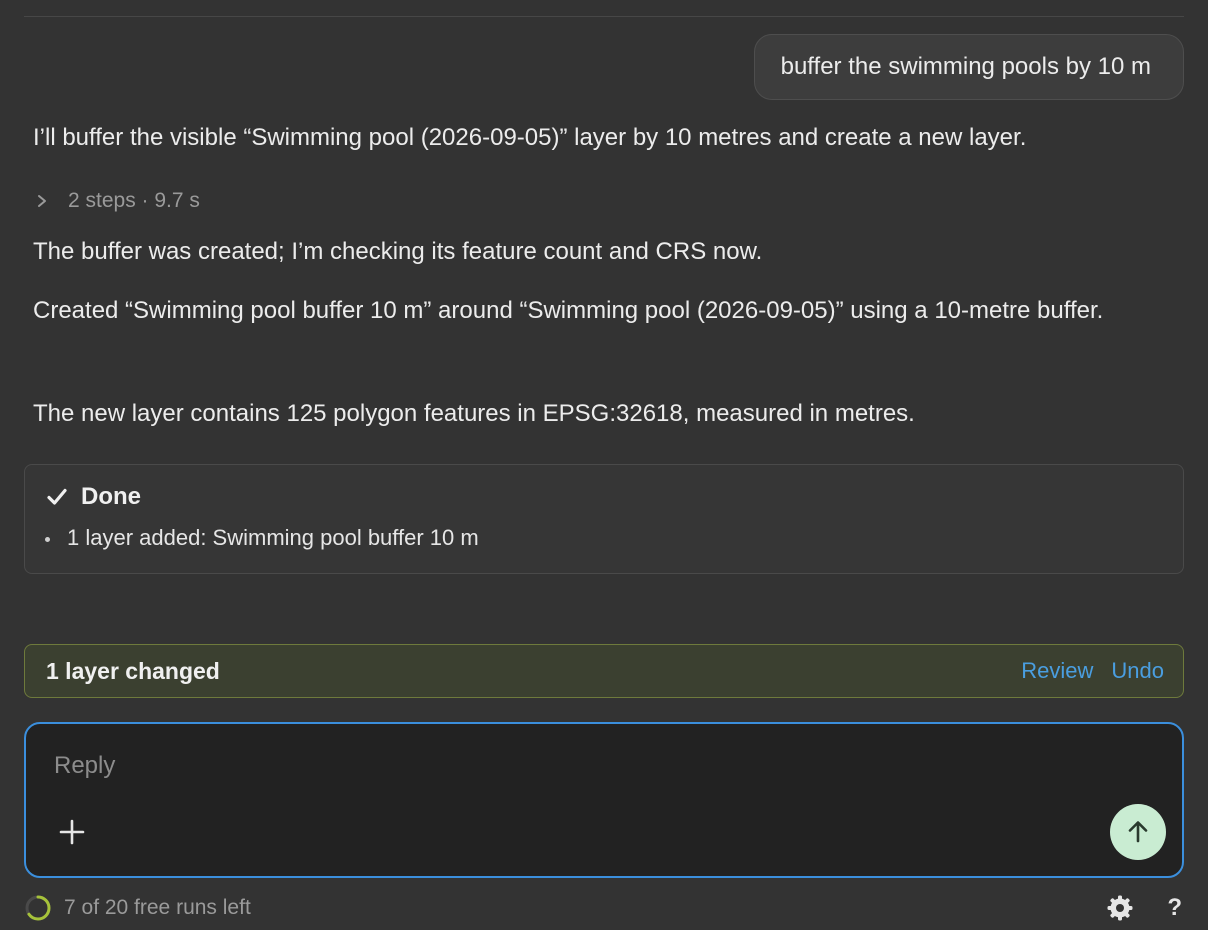 The height and width of the screenshot is (930, 1208). Describe the element at coordinates (133, 670) in the screenshot. I see `changes-label: 1 layer changed` at that location.